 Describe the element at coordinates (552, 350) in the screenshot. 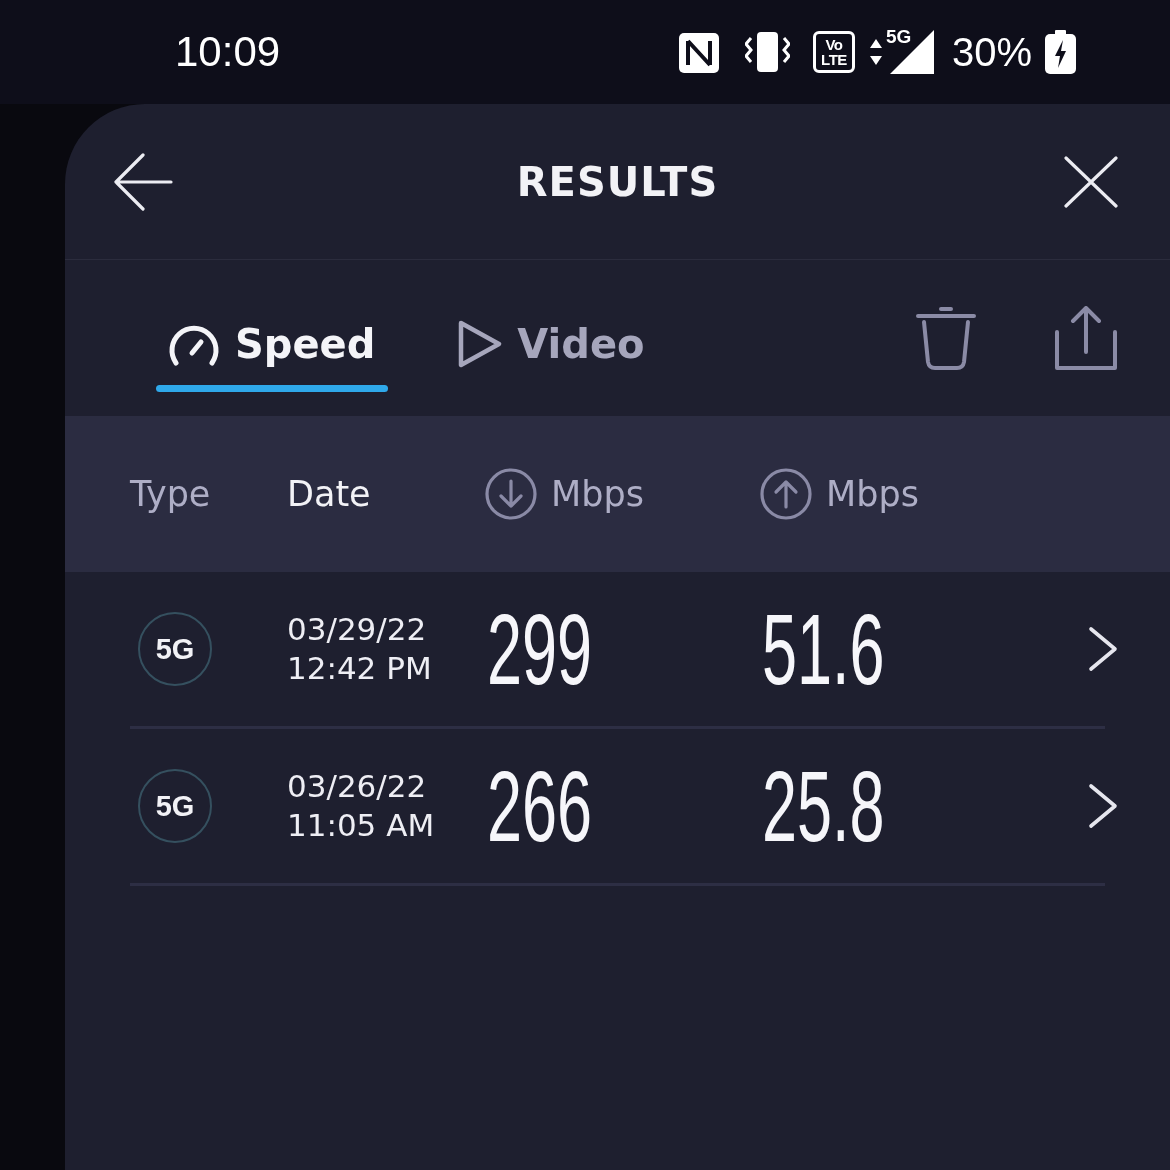

I see `tab: Video` at that location.